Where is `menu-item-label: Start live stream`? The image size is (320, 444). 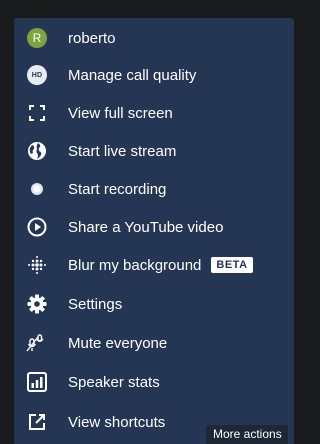 menu-item-label: Start live stream is located at coordinates (122, 151).